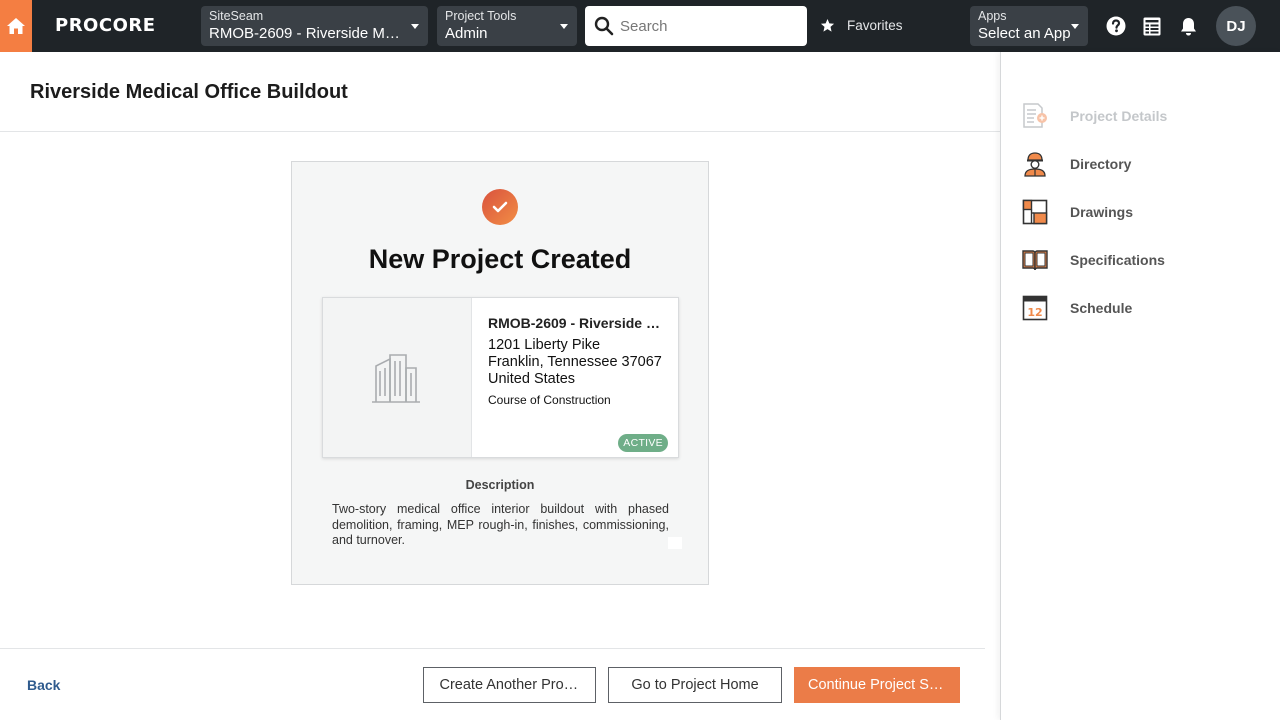  I want to click on building-icon, so click(396, 378).